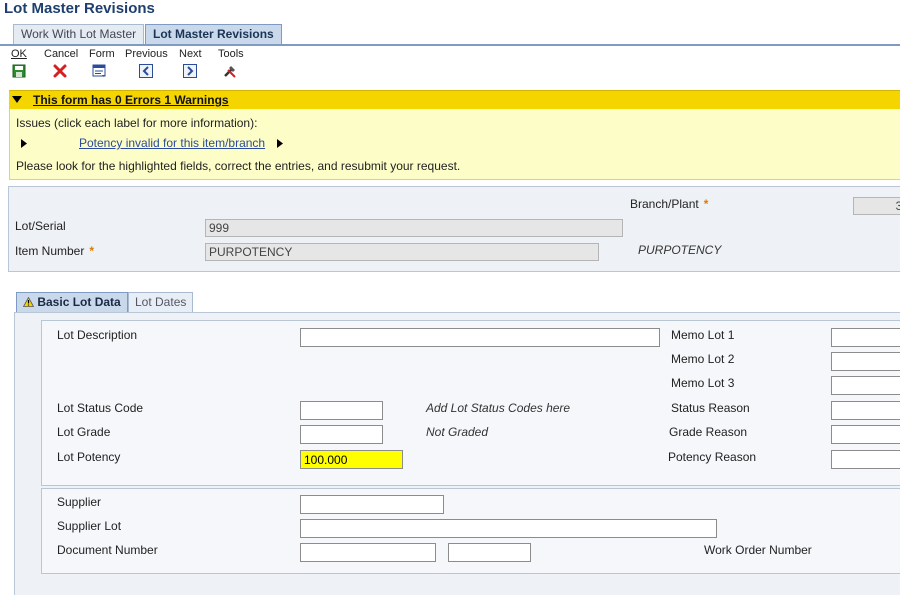 Image resolution: width=900 pixels, height=595 pixels. What do you see at coordinates (190, 71) in the screenshot?
I see `next-arrow-icon` at bounding box center [190, 71].